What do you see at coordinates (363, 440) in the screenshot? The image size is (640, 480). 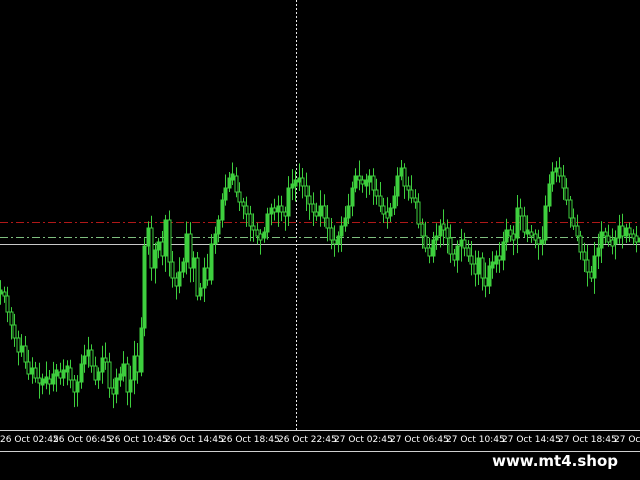 I see `time-label-7: 27 Oct 02:45` at bounding box center [363, 440].